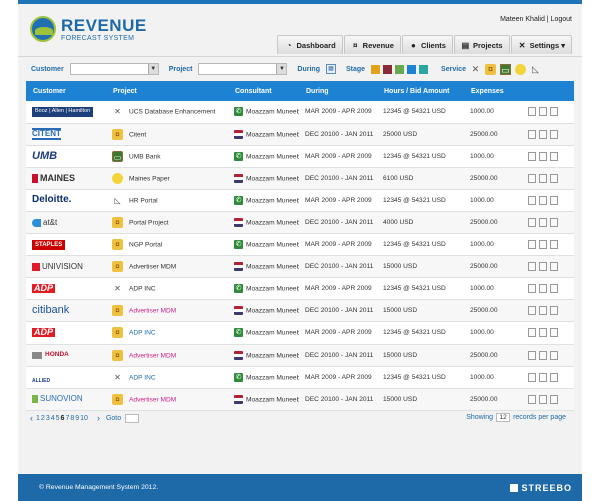 The height and width of the screenshot is (501, 600). Describe the element at coordinates (505, 69) in the screenshot. I see `board-icon: ▭` at that location.